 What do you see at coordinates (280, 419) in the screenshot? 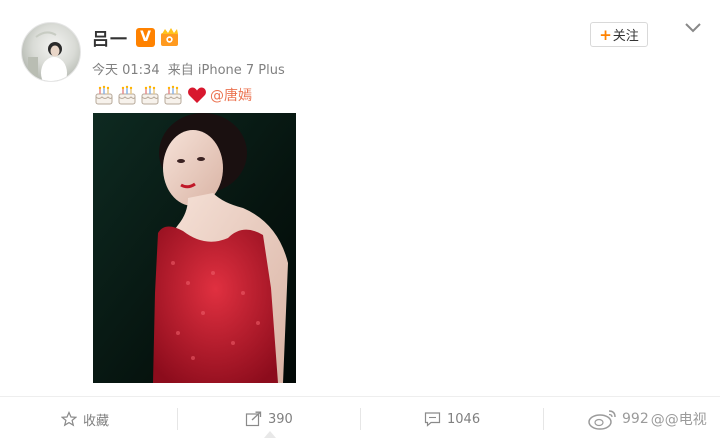
I see `repost-count: 390` at bounding box center [280, 419].